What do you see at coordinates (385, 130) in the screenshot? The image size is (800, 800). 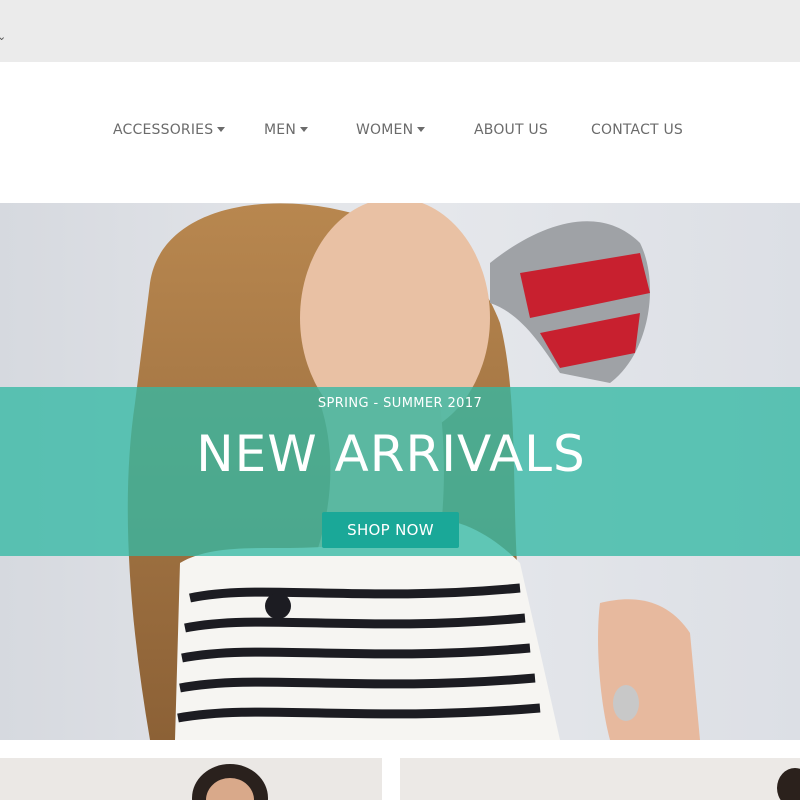 I see `nav-item-label: WOMEN` at bounding box center [385, 130].